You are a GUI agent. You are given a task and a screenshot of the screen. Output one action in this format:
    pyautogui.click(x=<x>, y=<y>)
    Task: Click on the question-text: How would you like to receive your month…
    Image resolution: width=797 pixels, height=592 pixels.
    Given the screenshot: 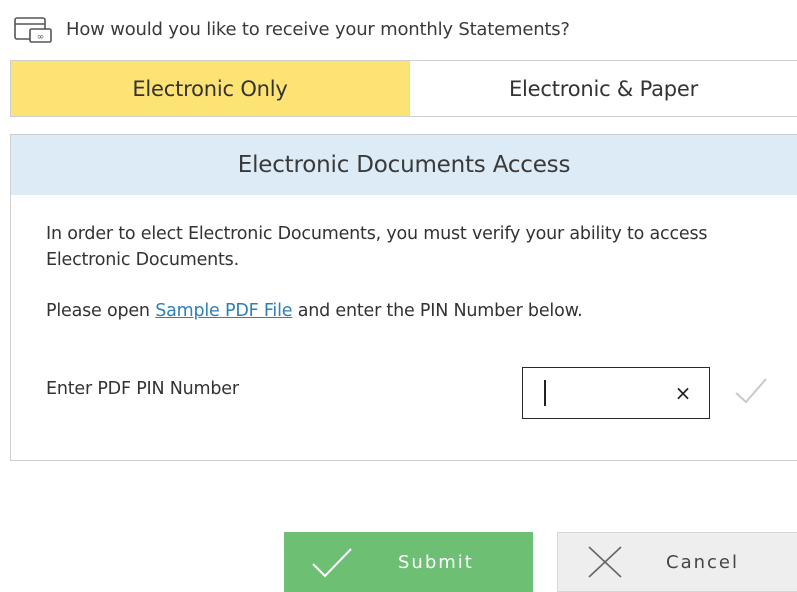 What is the action you would take?
    pyautogui.click(x=318, y=29)
    